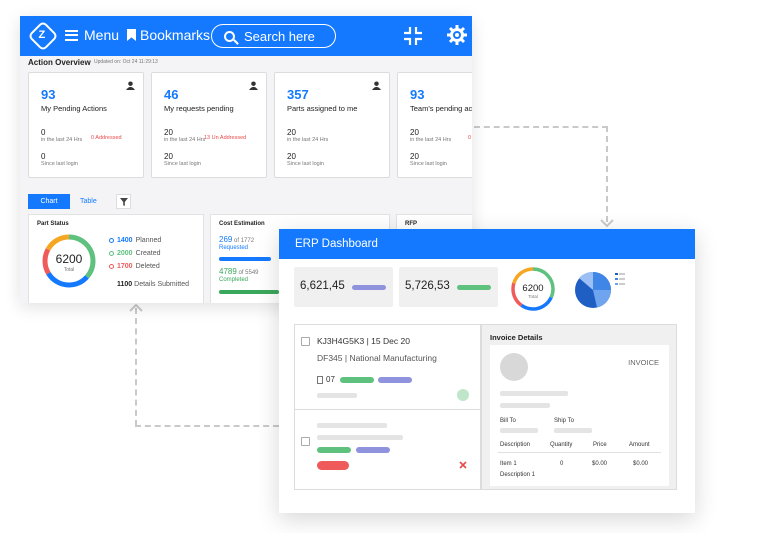  What do you see at coordinates (248, 273) in the screenshot?
I see `completed-of: of 5549` at bounding box center [248, 273].